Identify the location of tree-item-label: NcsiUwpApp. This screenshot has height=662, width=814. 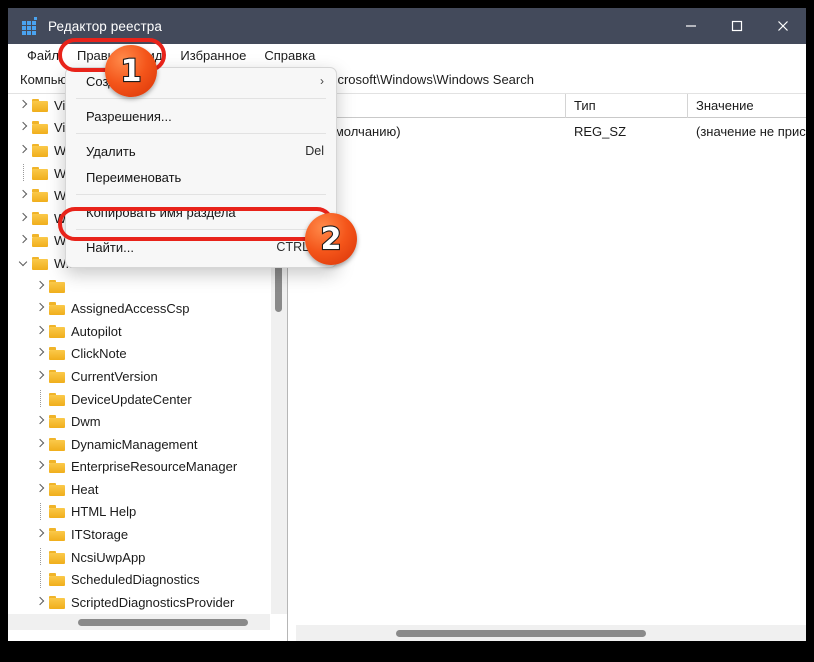
(108, 557).